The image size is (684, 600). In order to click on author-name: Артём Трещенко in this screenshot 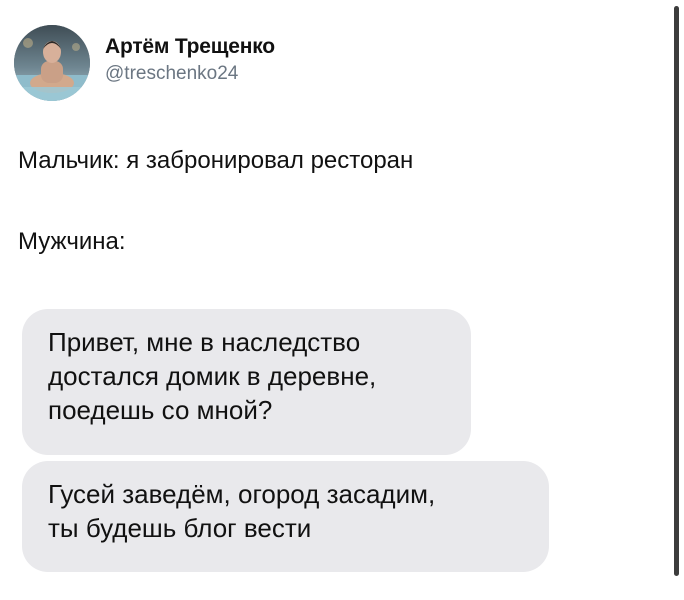, I will do `click(190, 47)`.